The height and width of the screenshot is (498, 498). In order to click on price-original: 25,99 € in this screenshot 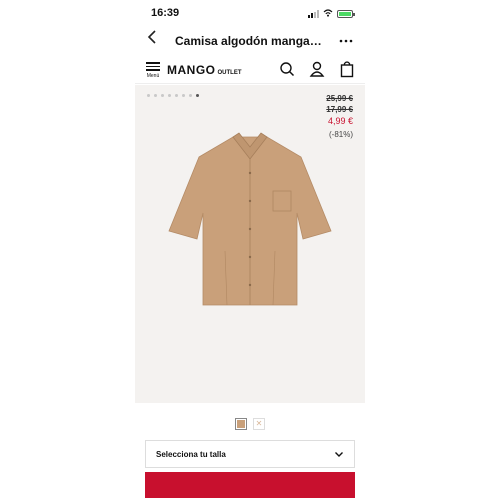, I will do `click(339, 98)`.